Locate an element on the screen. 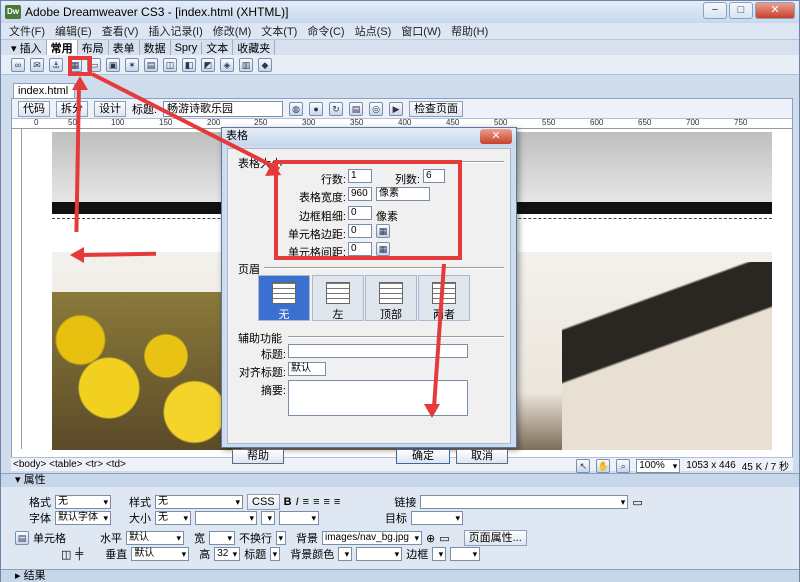  bold-button: B is located at coordinates (288, 502).